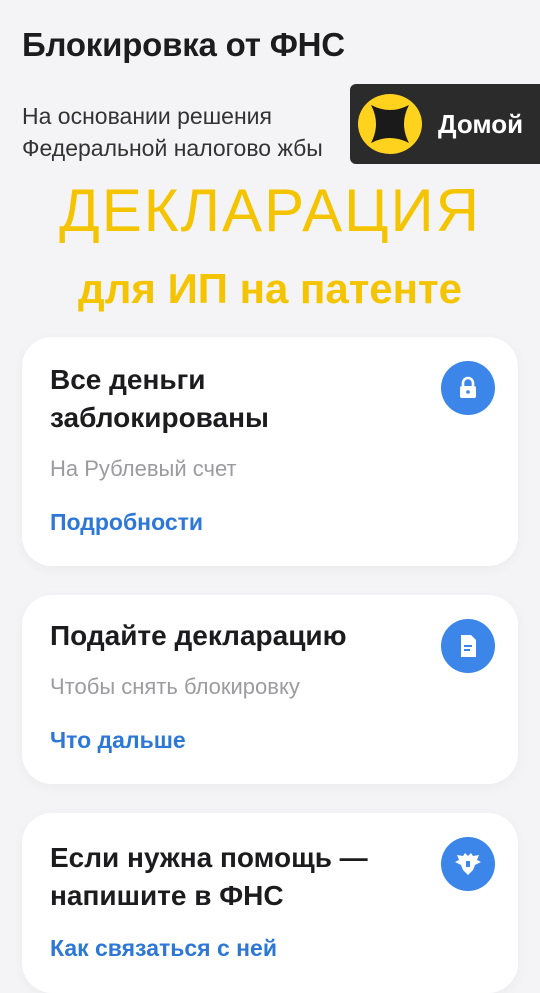 This screenshot has height=993, width=540. What do you see at coordinates (270, 288) in the screenshot?
I see `promo-subtitle: для ИП на патенте` at bounding box center [270, 288].